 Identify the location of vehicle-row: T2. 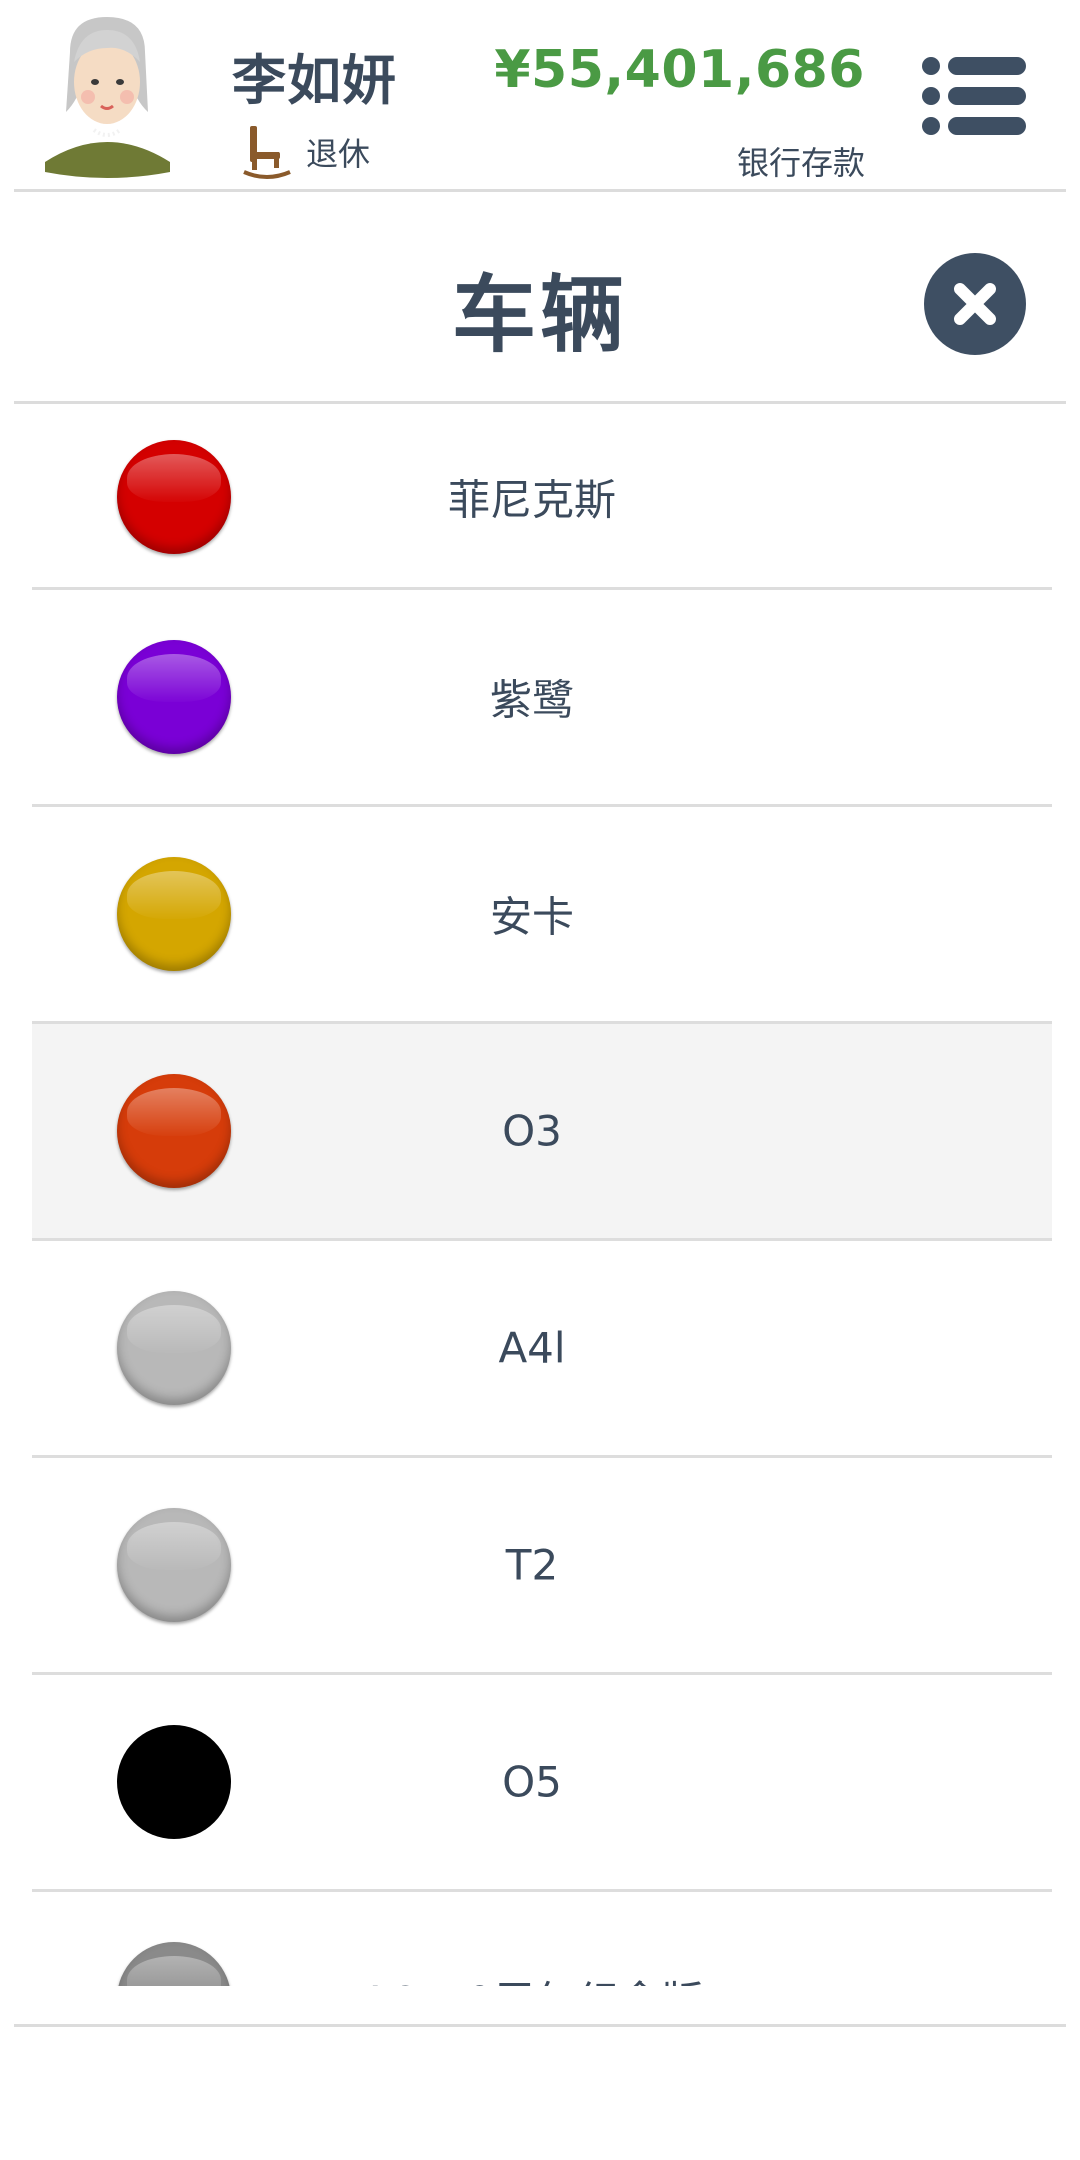
(542, 1566).